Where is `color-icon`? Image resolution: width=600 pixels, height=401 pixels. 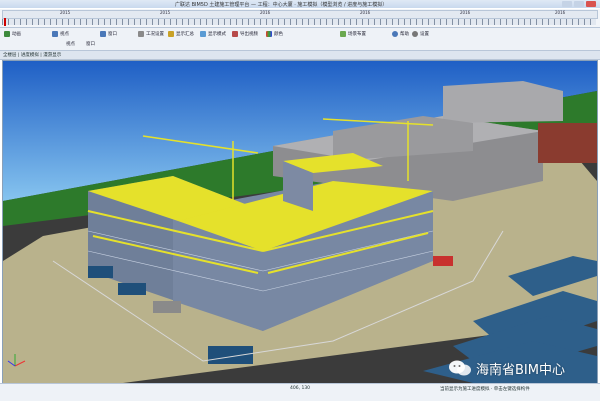 color-icon is located at coordinates (269, 34).